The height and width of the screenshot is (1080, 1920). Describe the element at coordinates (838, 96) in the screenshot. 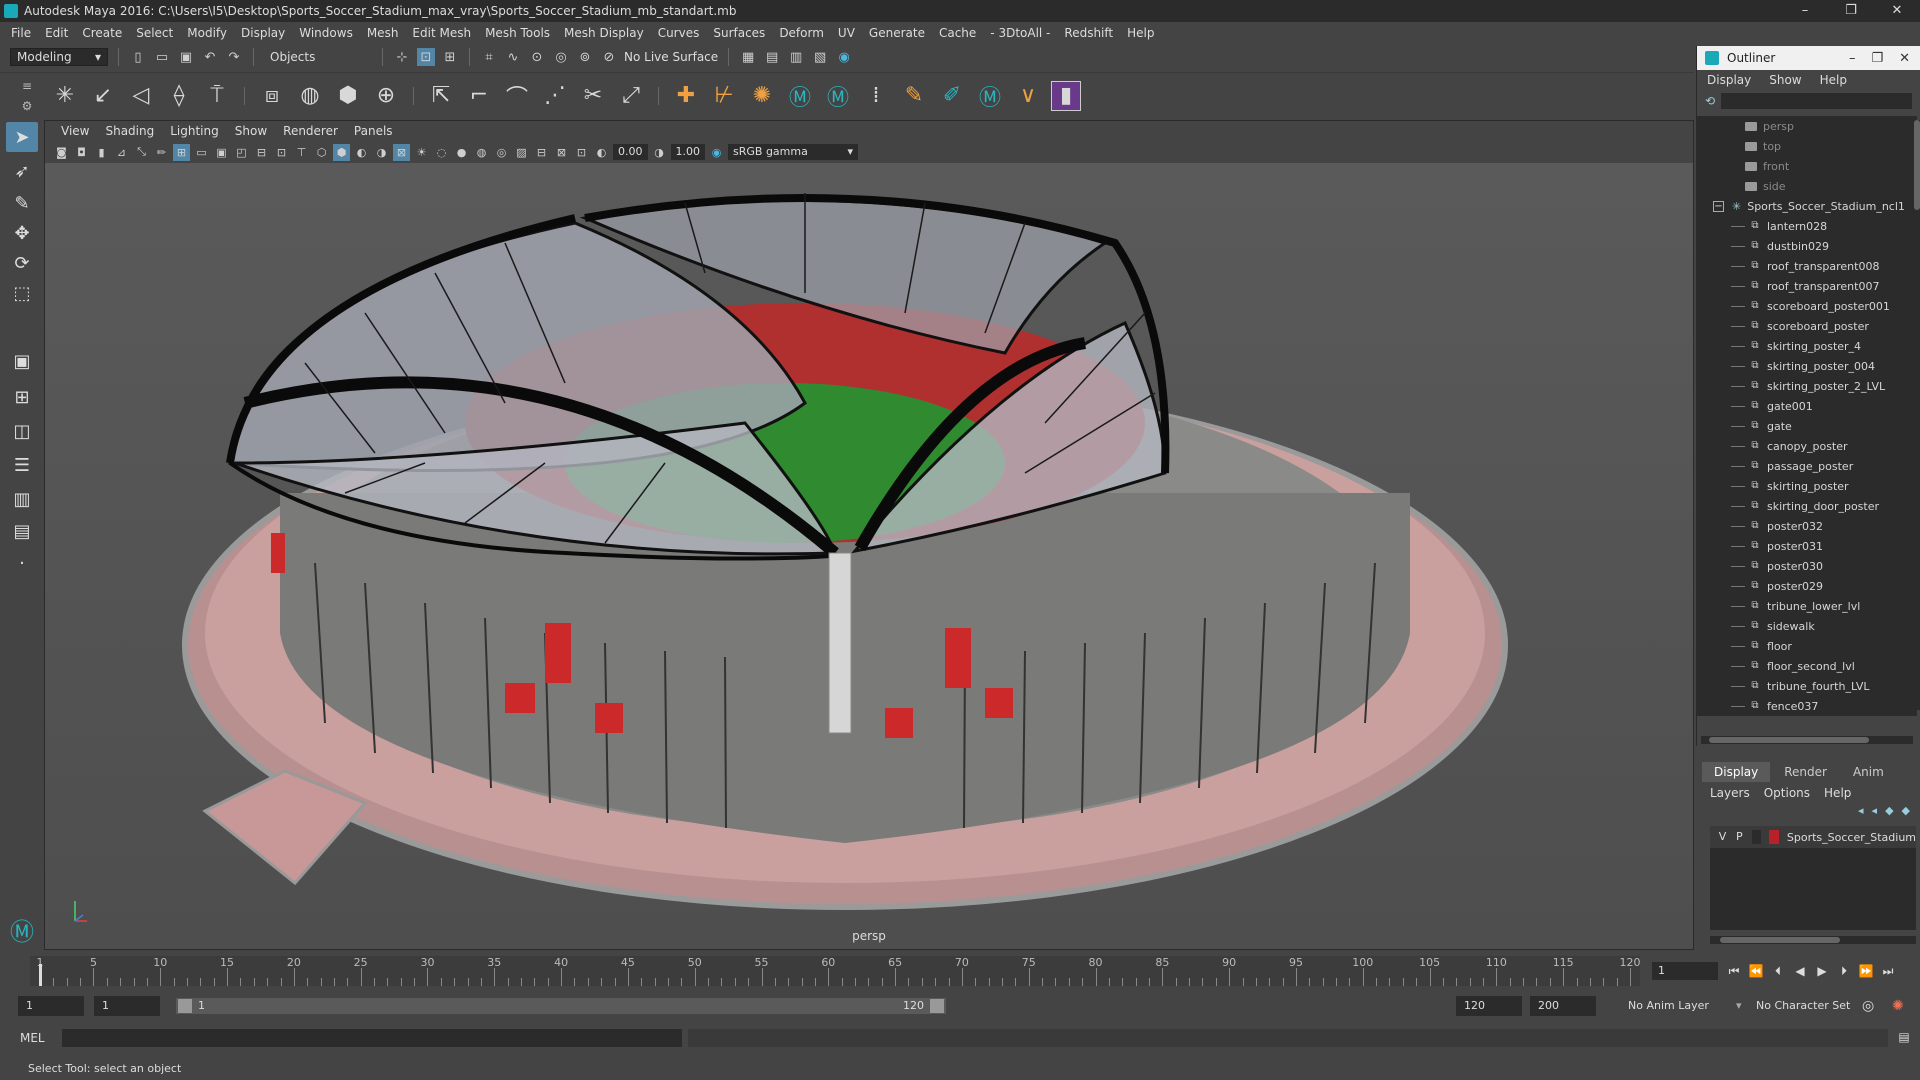

I see `hypershade-icon: Ⓜ` at that location.